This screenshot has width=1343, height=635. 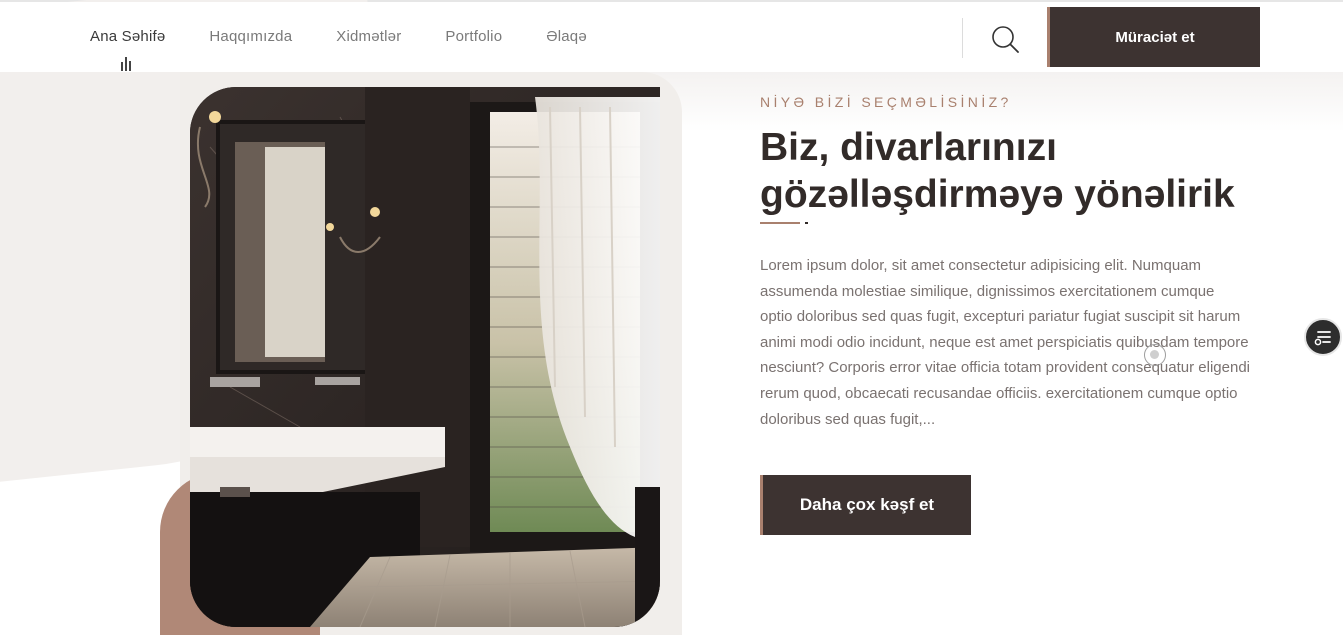 I want to click on settings-list-icon, so click(x=1323, y=337).